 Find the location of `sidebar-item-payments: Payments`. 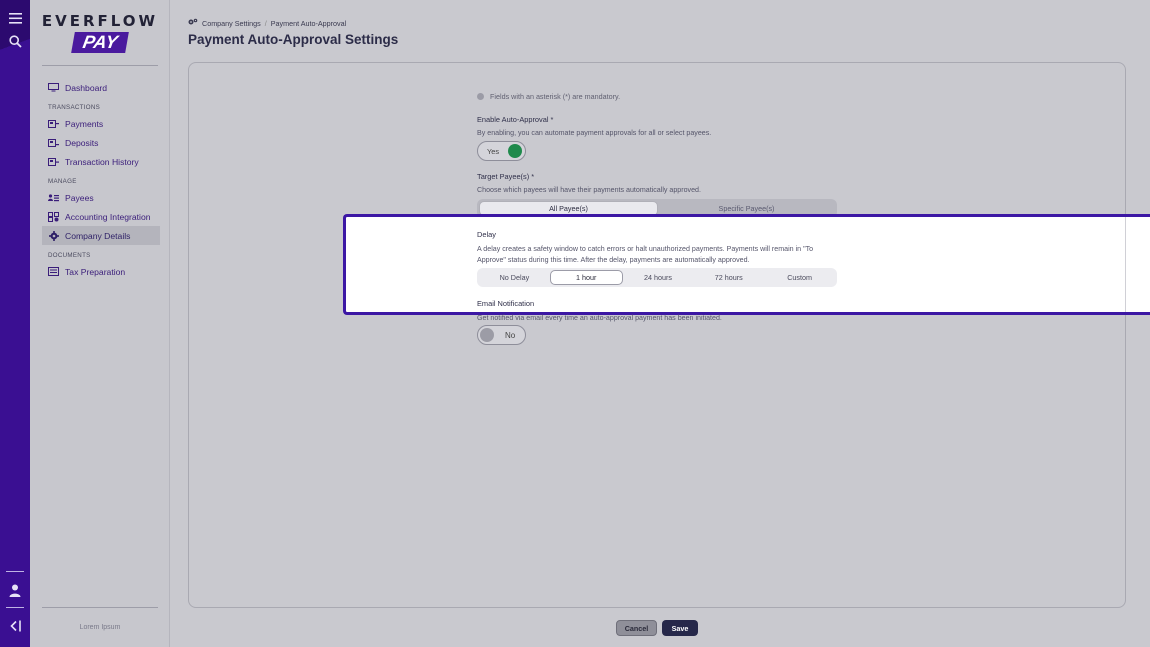

sidebar-item-payments: Payments is located at coordinates (101, 123).